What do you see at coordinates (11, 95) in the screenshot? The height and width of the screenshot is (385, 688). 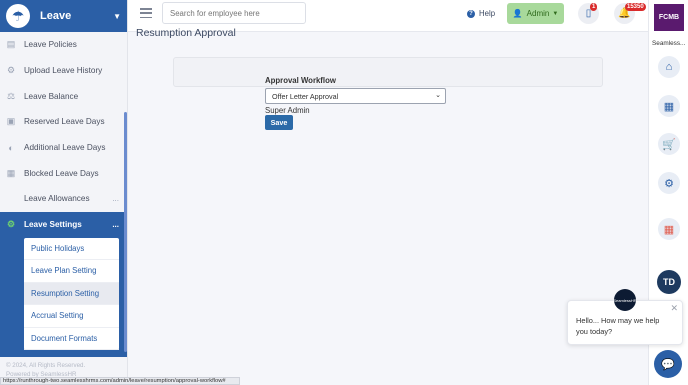 I see `scale-icon: ⚖` at bounding box center [11, 95].